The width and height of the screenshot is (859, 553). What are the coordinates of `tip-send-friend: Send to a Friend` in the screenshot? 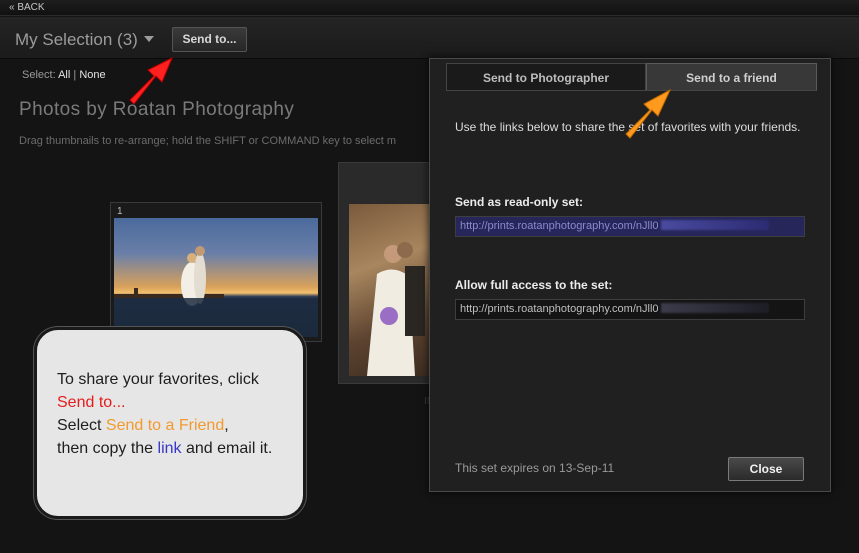 It's located at (165, 425).